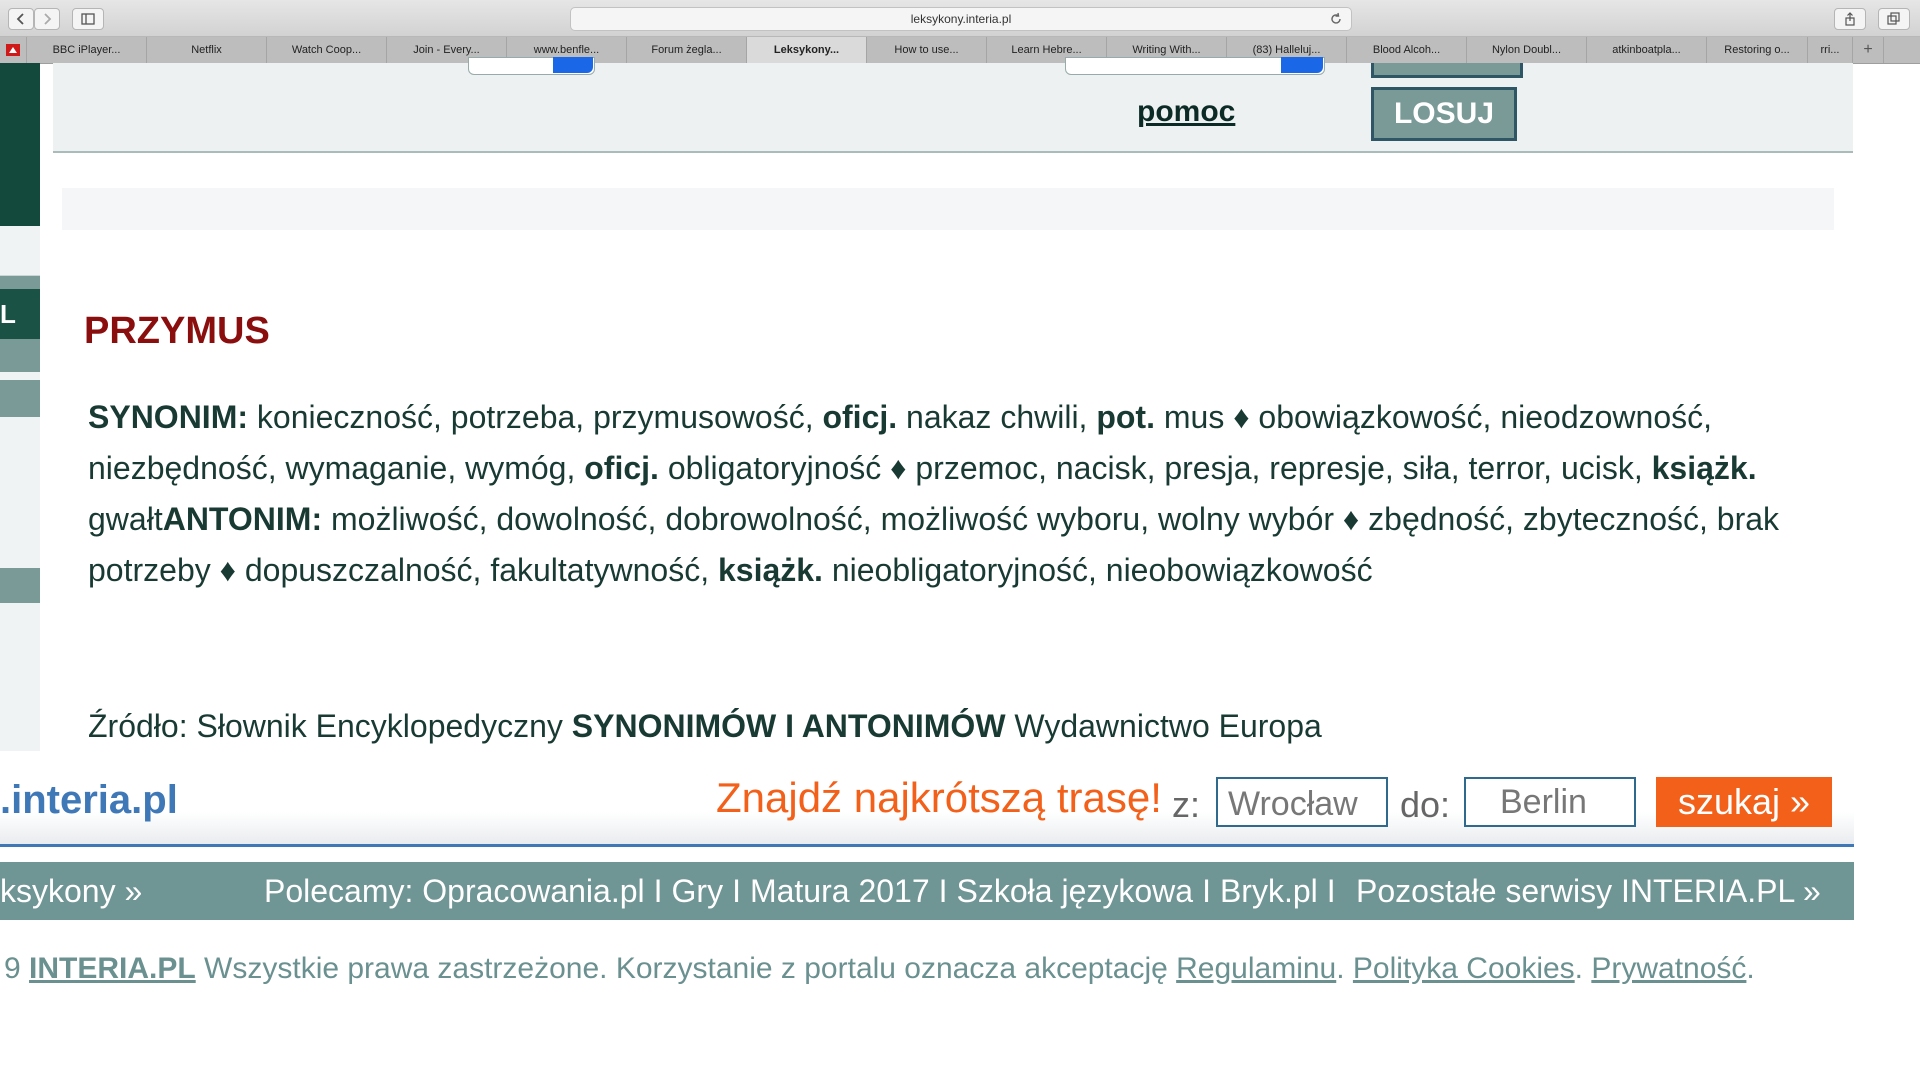  I want to click on footer-link-opracowania: Polecamy: Opracowania.pl, so click(454, 891).